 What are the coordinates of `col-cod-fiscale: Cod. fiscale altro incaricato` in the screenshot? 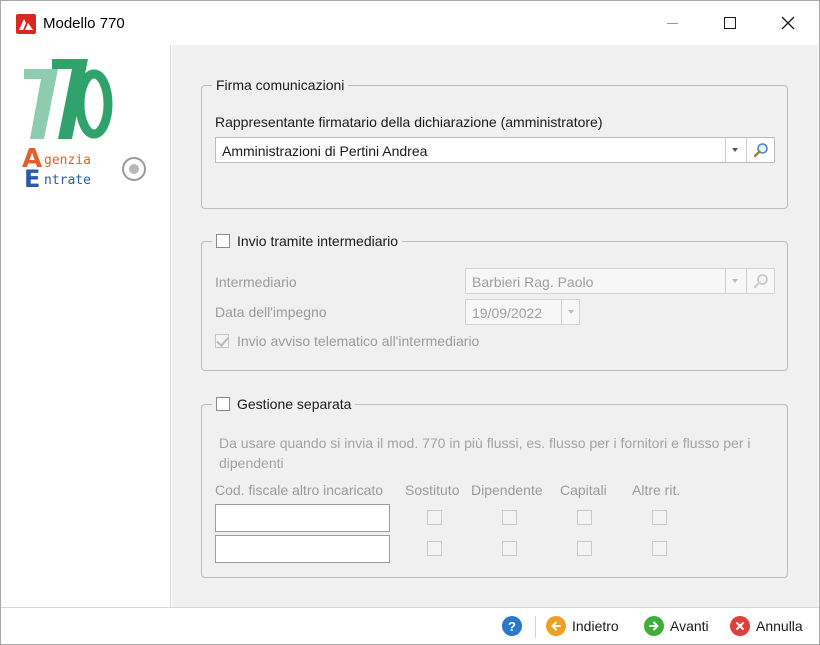 It's located at (299, 490).